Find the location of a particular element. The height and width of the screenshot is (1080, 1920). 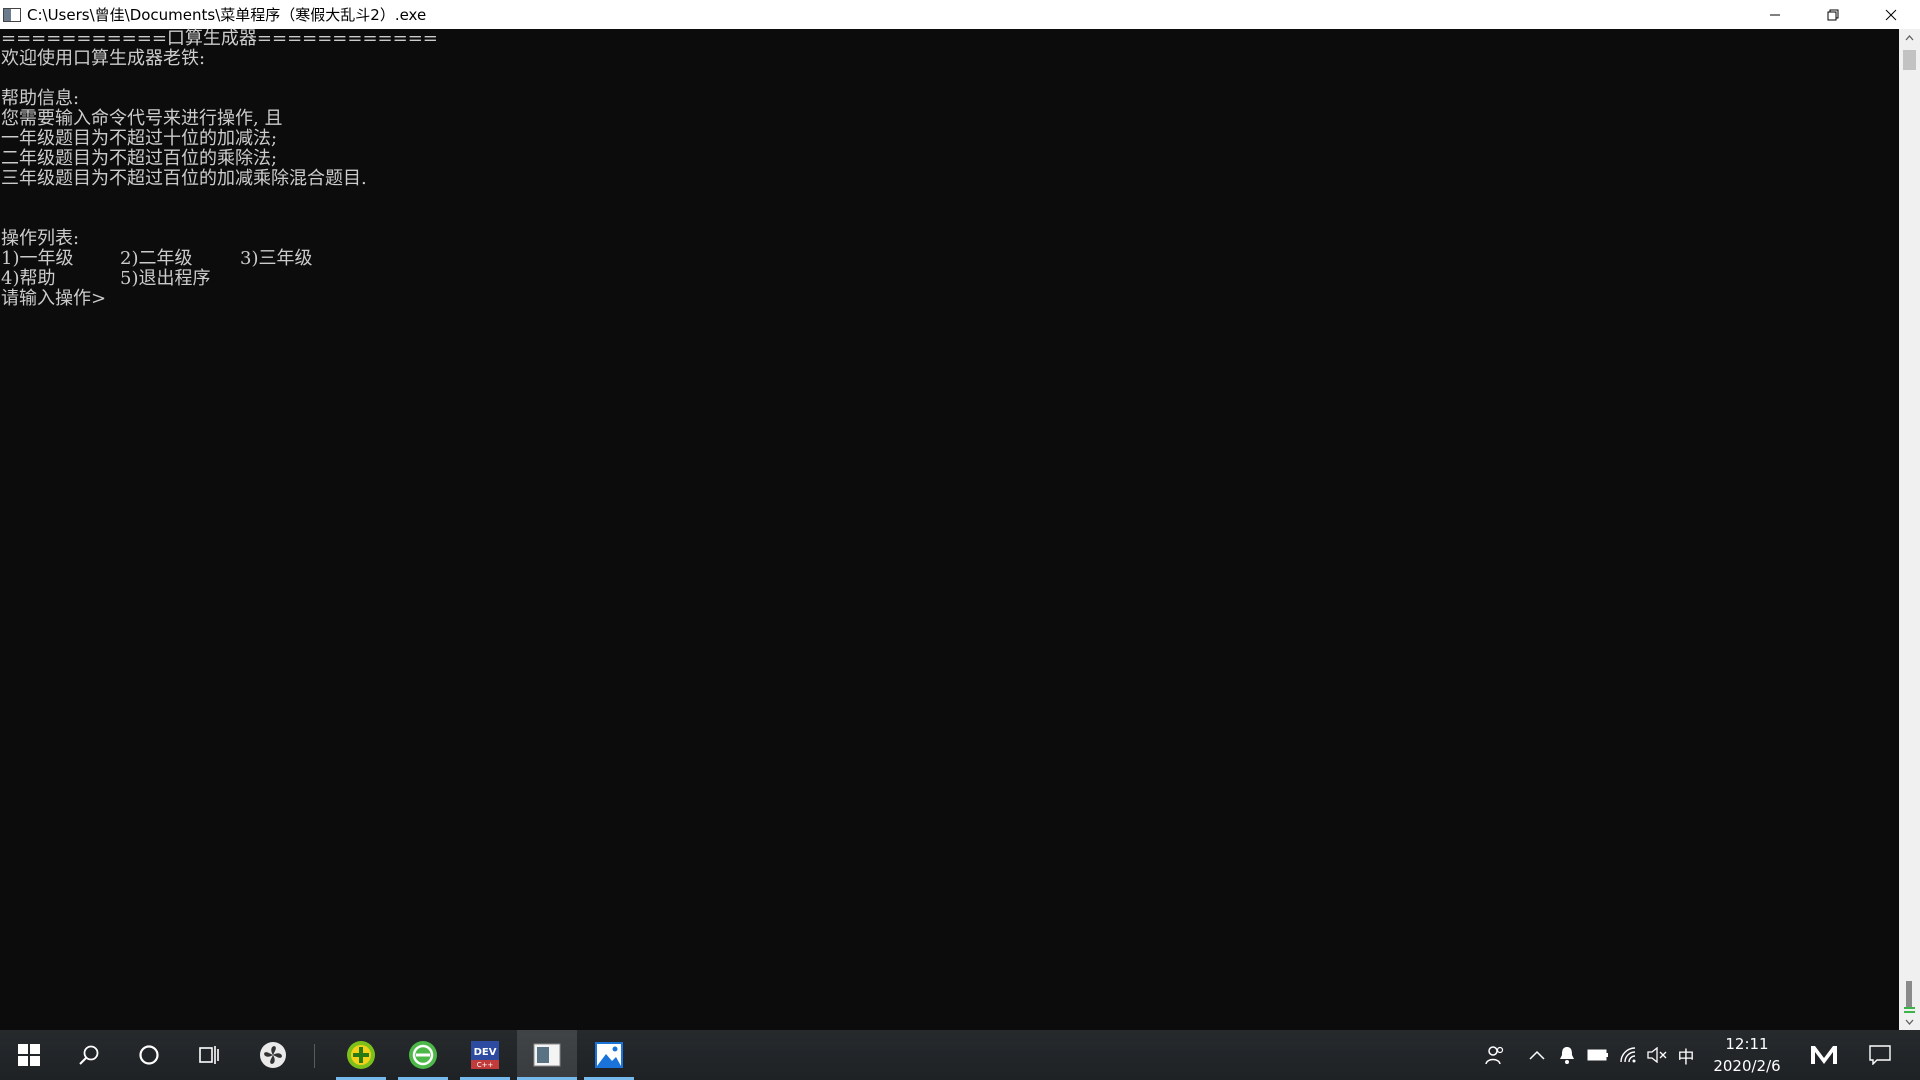

start-button is located at coordinates (29, 1055).